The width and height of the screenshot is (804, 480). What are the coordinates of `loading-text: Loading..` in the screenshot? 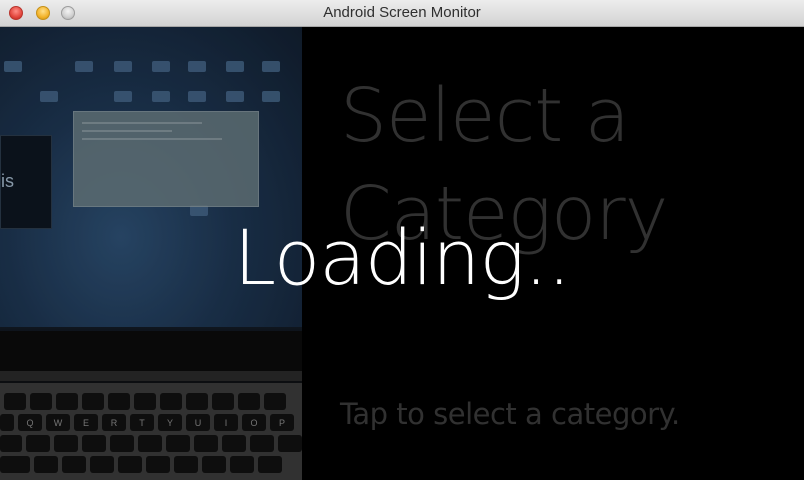 It's located at (402, 257).